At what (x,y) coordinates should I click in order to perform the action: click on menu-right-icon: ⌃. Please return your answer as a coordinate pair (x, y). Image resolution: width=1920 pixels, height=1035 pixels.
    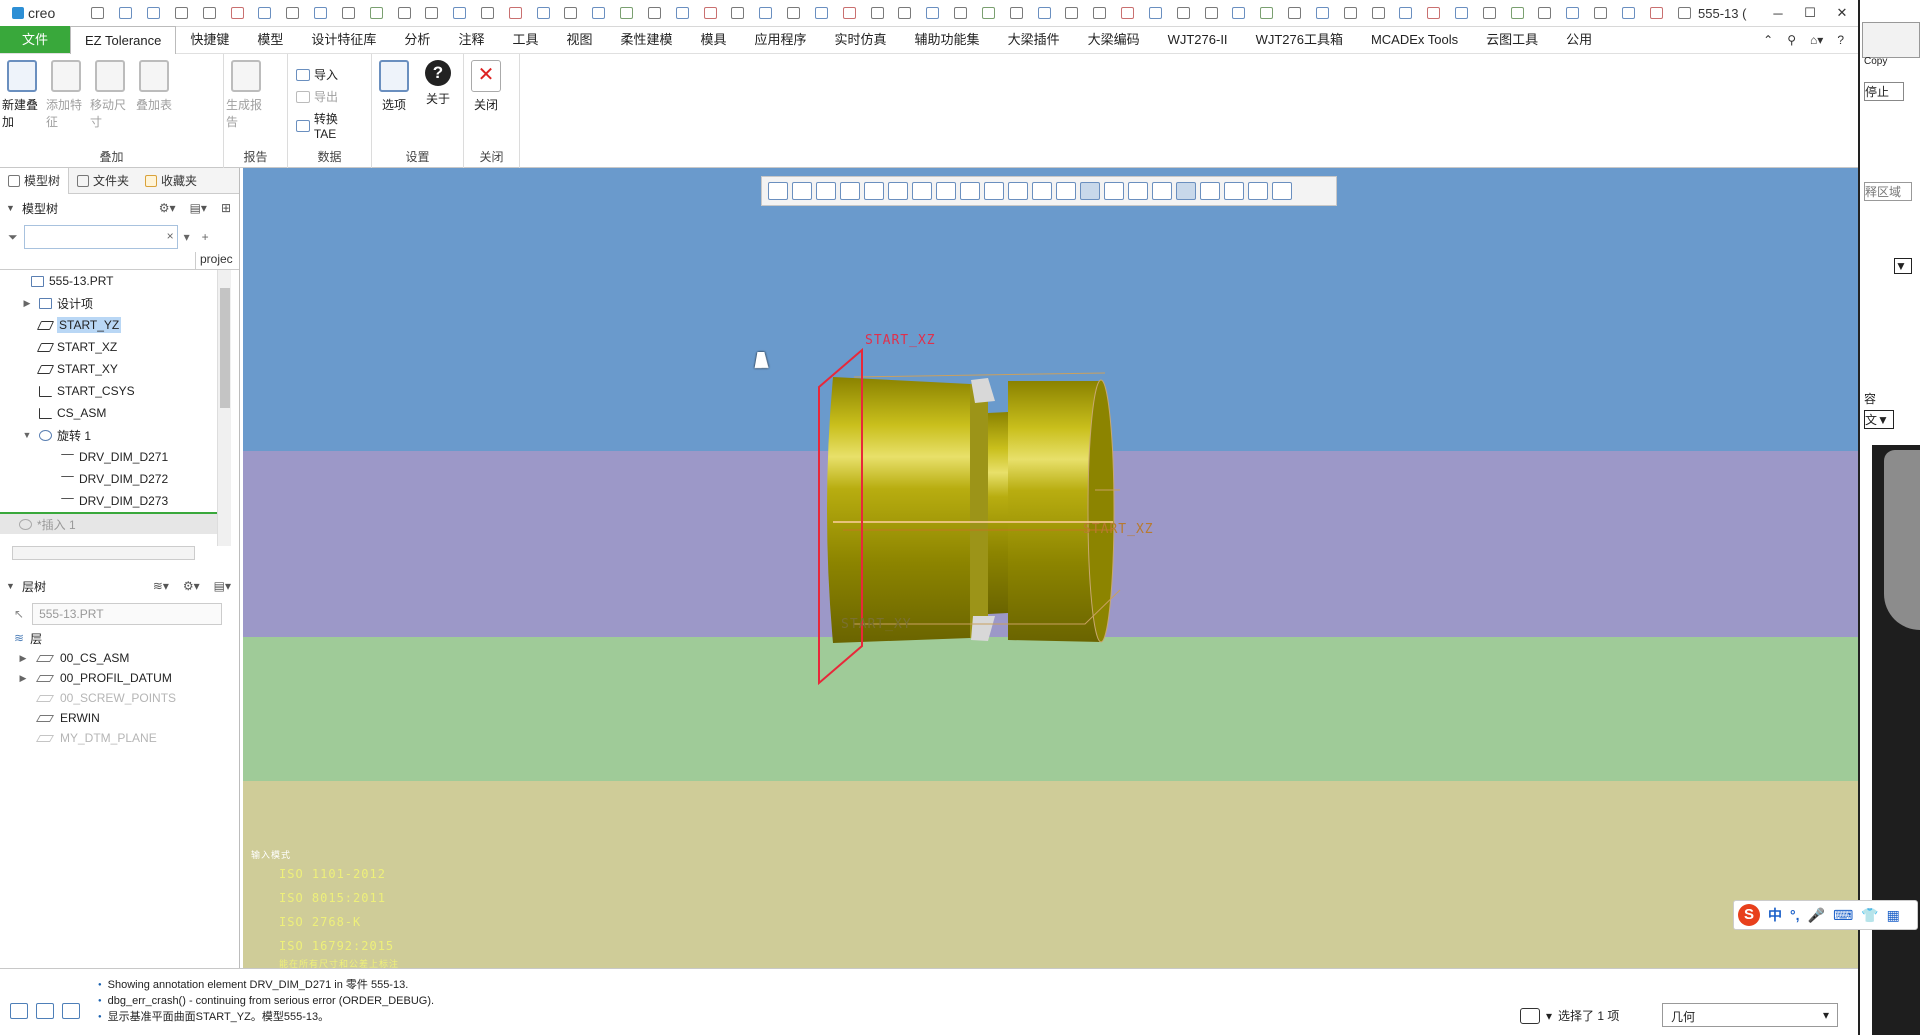
    Looking at the image, I should click on (1768, 40).